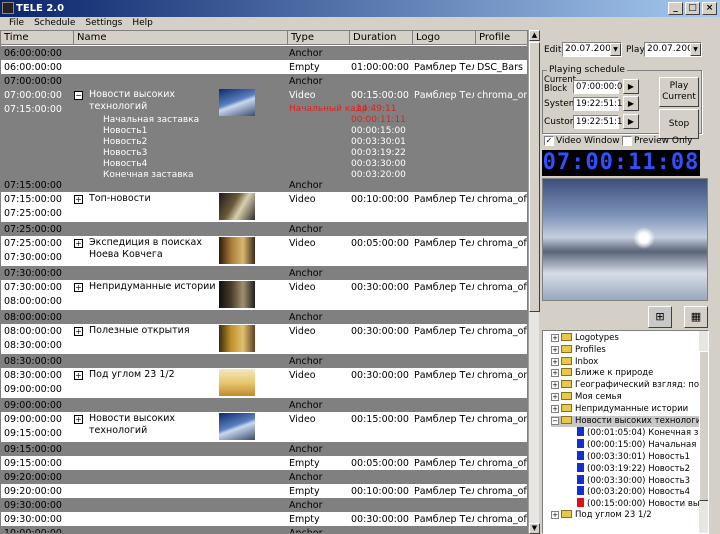 This screenshot has width=720, height=534. Describe the element at coordinates (675, 8) in the screenshot. I see `minimize-button: _` at that location.